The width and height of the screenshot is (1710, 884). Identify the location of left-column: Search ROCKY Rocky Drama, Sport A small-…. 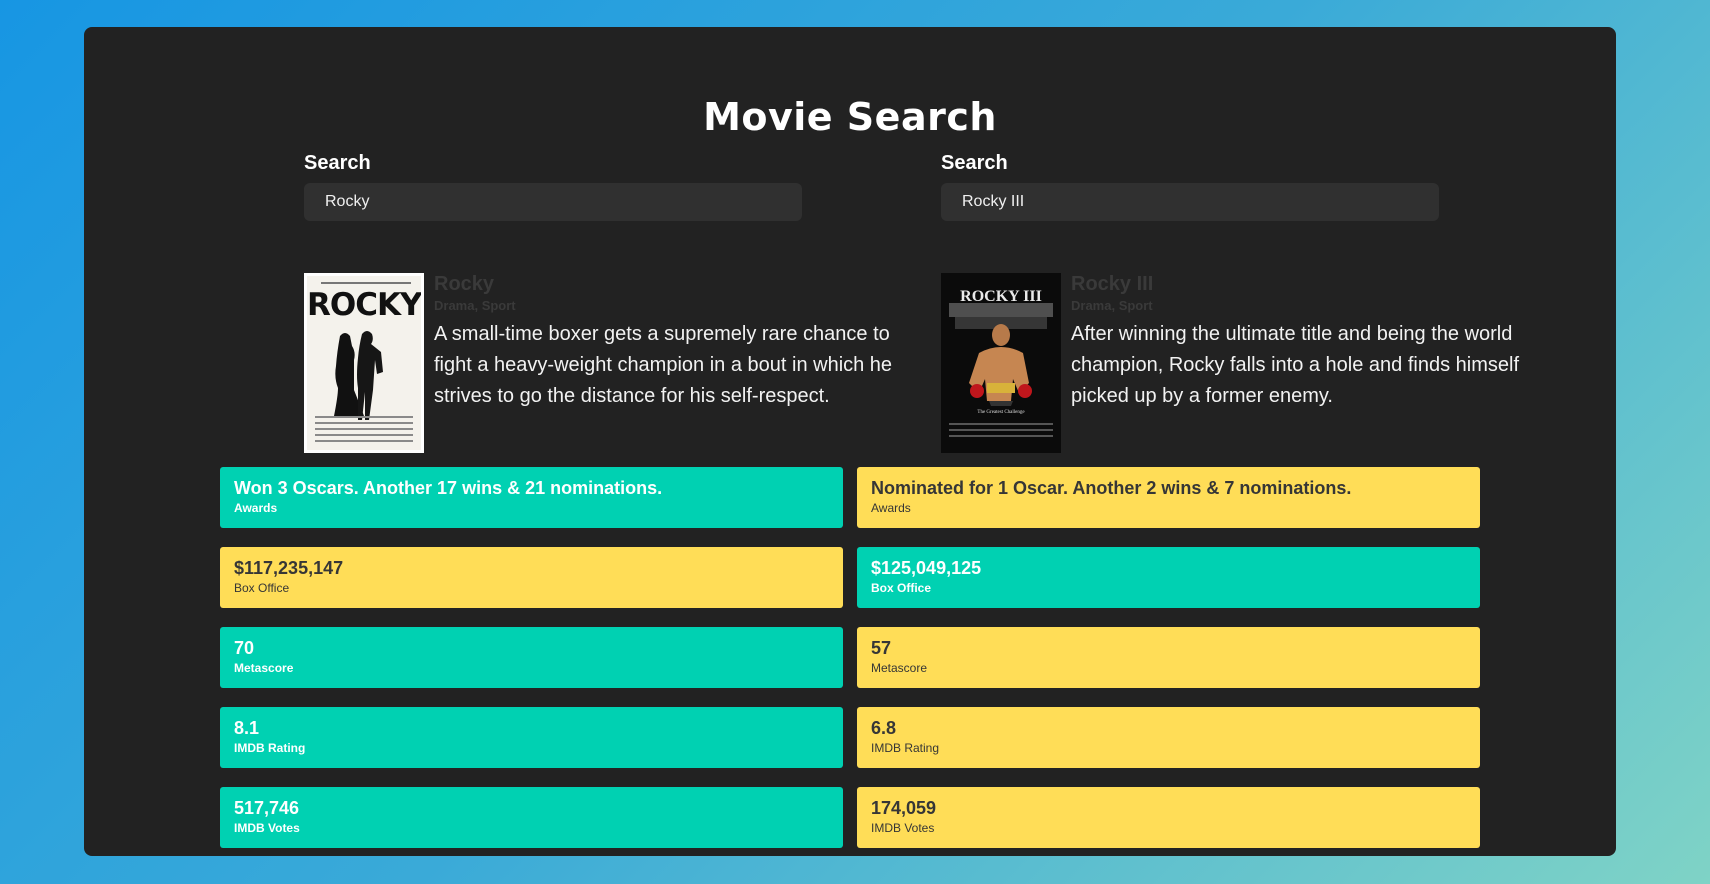
(615, 302).